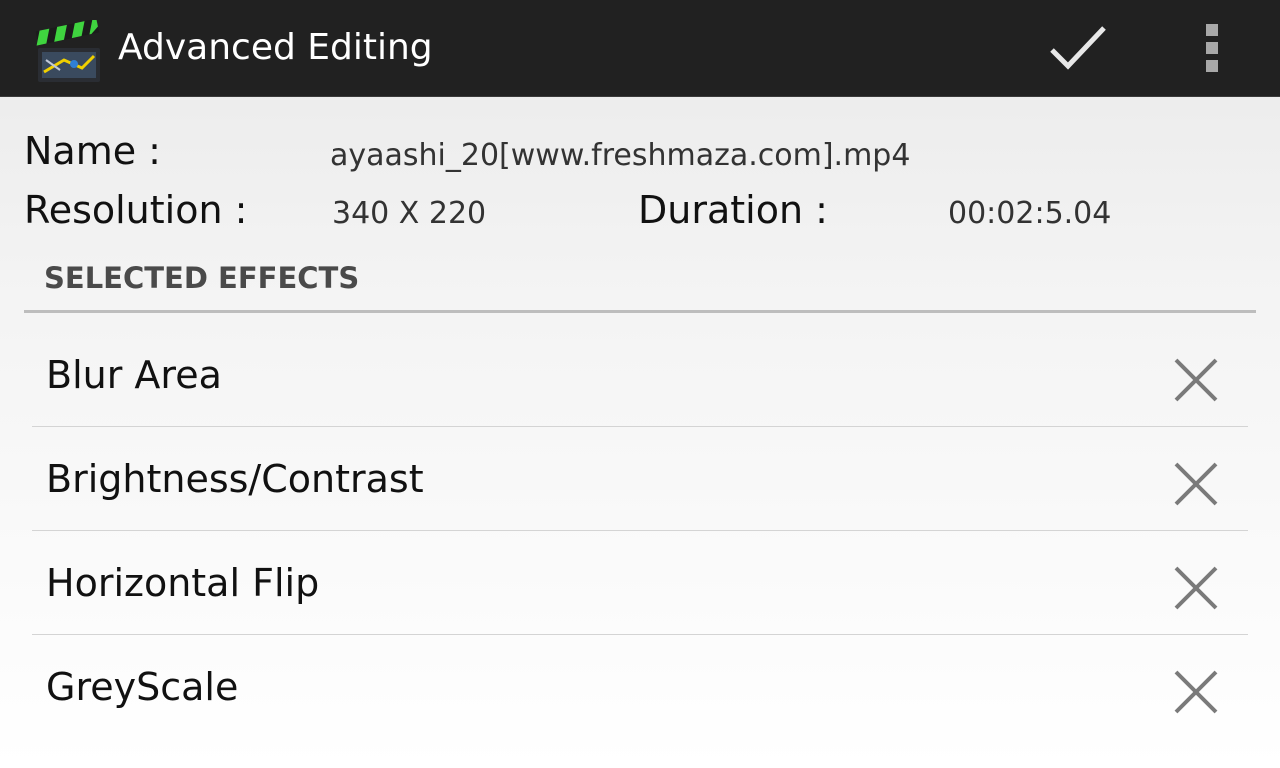 This screenshot has height=768, width=1280. What do you see at coordinates (409, 213) in the screenshot?
I see `resolution-value: 340 X 220` at bounding box center [409, 213].